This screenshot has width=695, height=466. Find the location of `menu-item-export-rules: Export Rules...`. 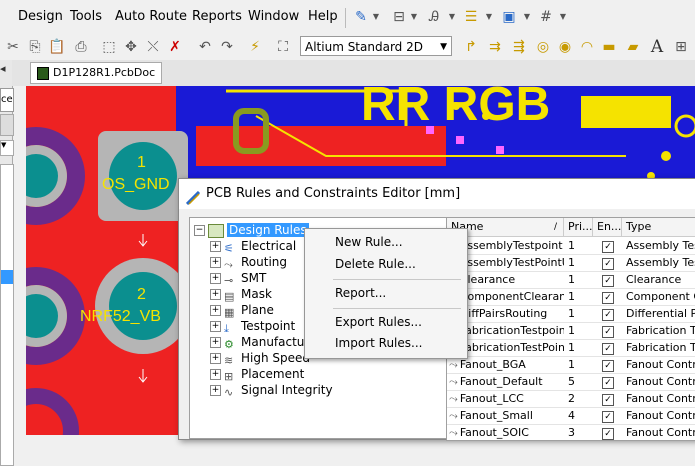

menu-item-export-rules: Export Rules... is located at coordinates (378, 322).